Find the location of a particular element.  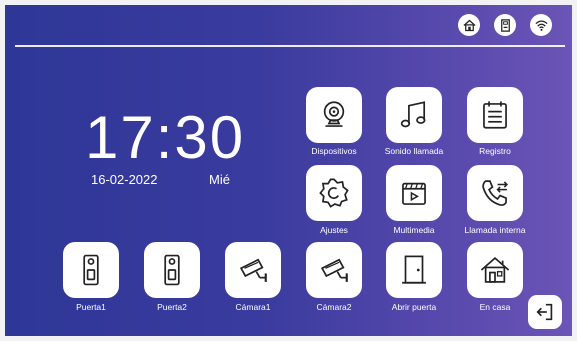

camara1-button is located at coordinates (253, 270).